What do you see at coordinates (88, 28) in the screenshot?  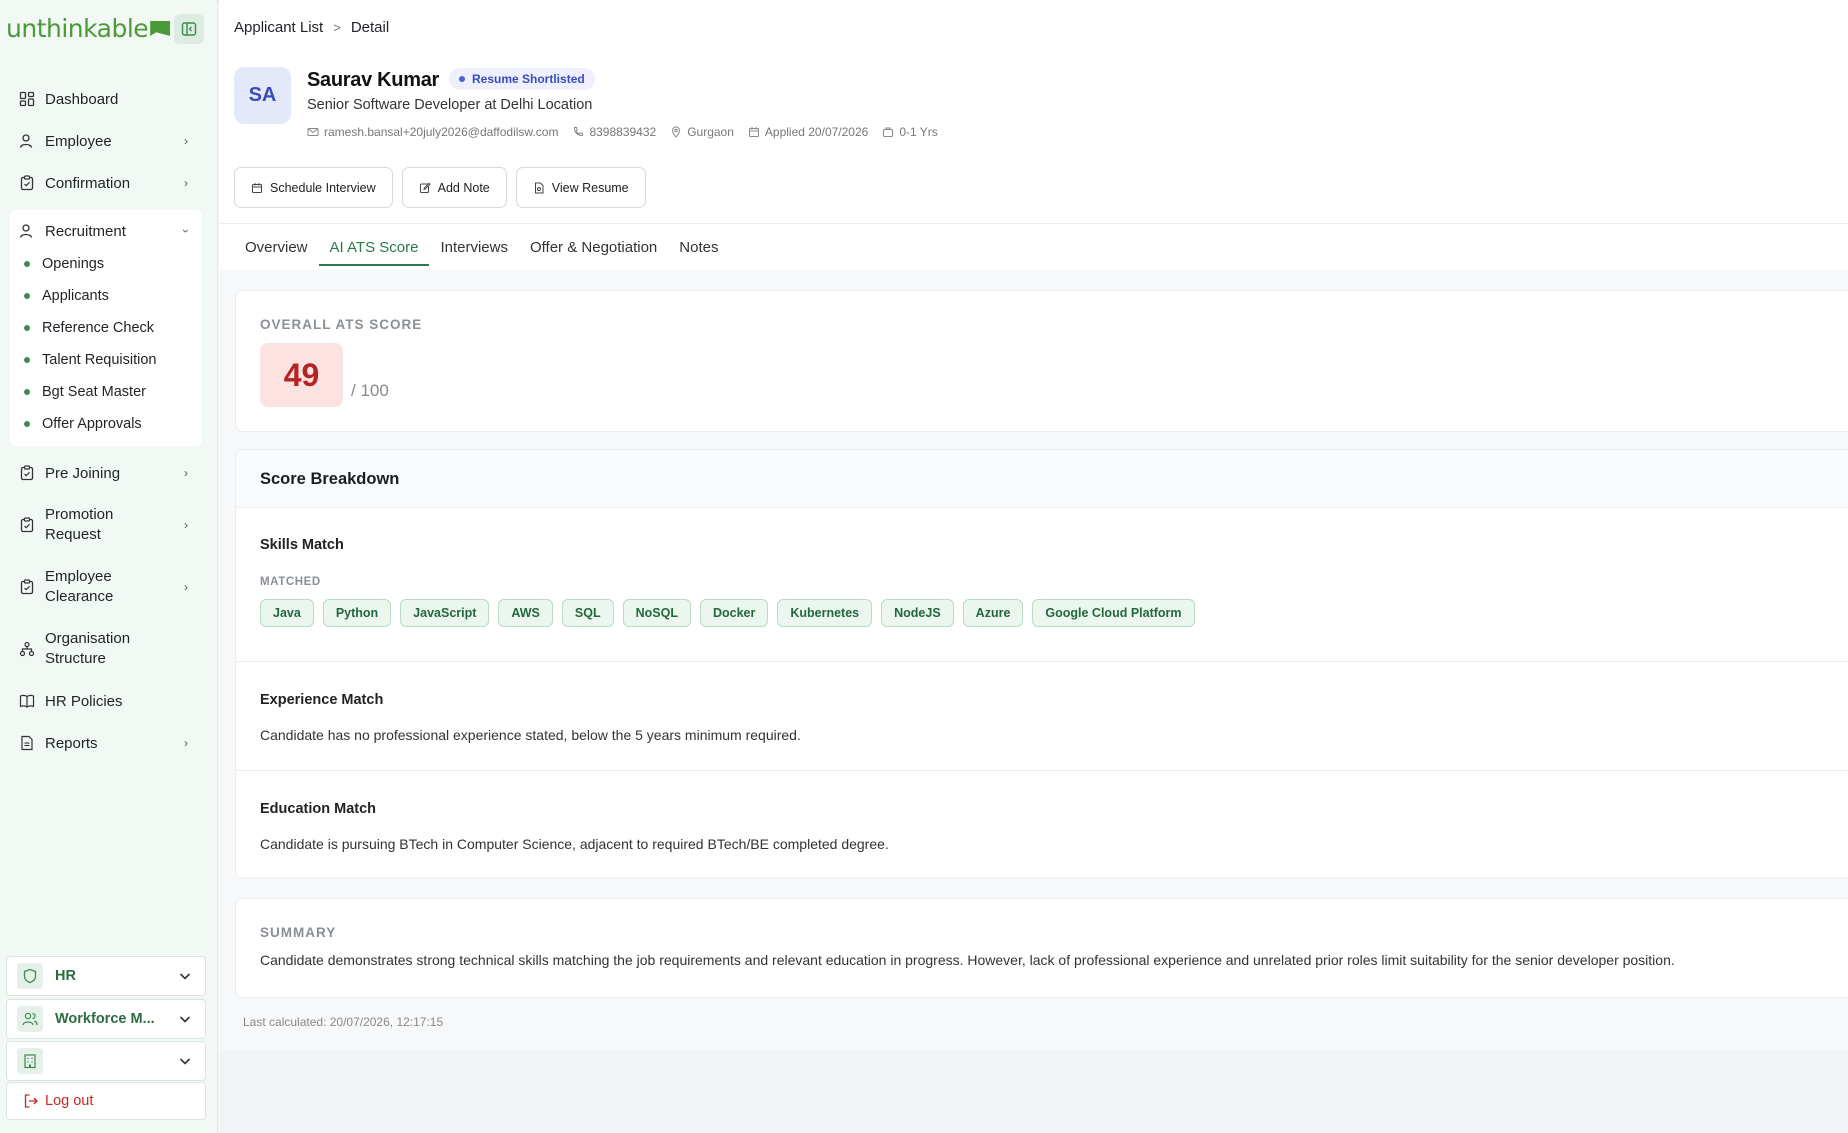 I see `brand-logo: unthinkable` at bounding box center [88, 28].